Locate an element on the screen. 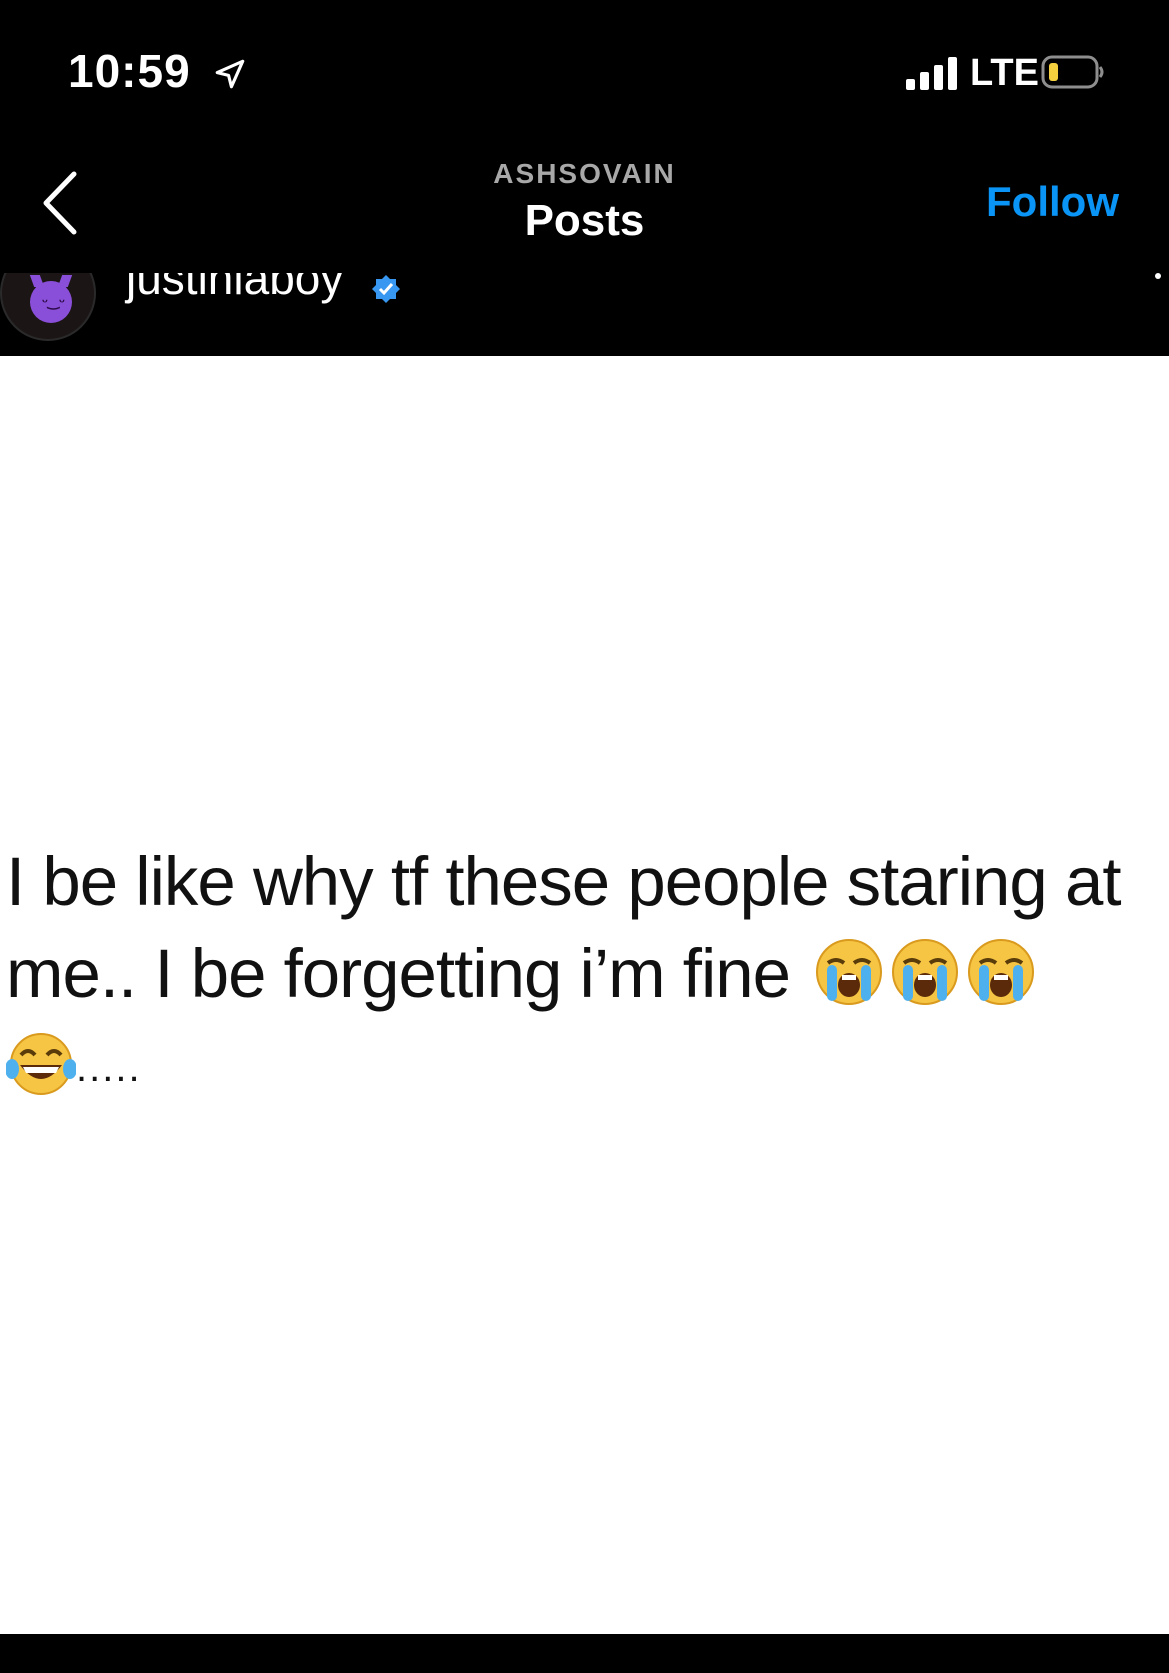 Image resolution: width=1169 pixels, height=1673 pixels. network-type: LTE is located at coordinates (1004, 73).